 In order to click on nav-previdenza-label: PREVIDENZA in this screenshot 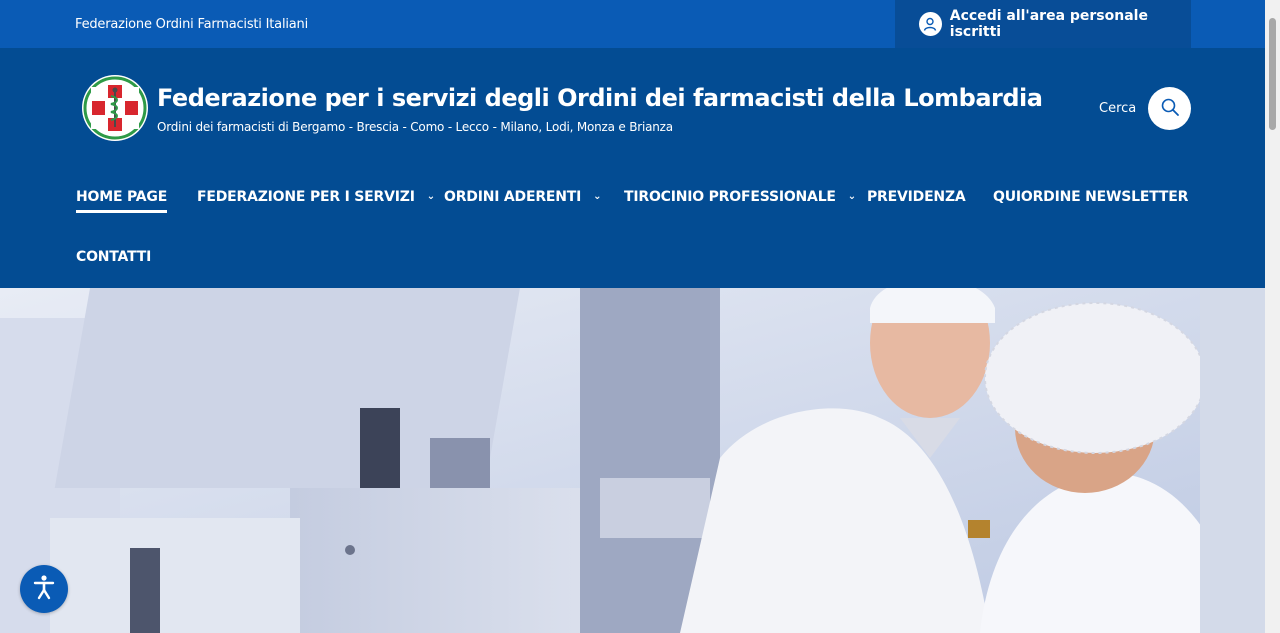, I will do `click(916, 197)`.